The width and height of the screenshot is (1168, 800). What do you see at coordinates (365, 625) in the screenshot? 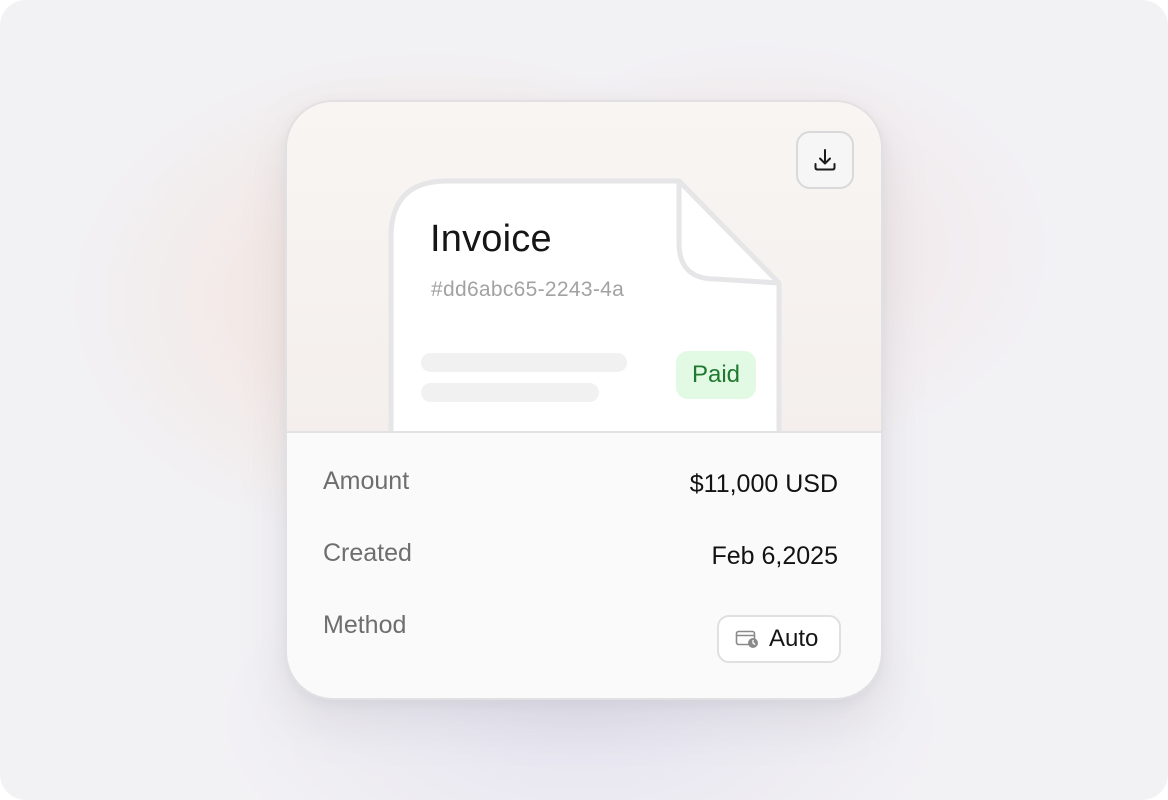
I see `method-label: Method` at bounding box center [365, 625].